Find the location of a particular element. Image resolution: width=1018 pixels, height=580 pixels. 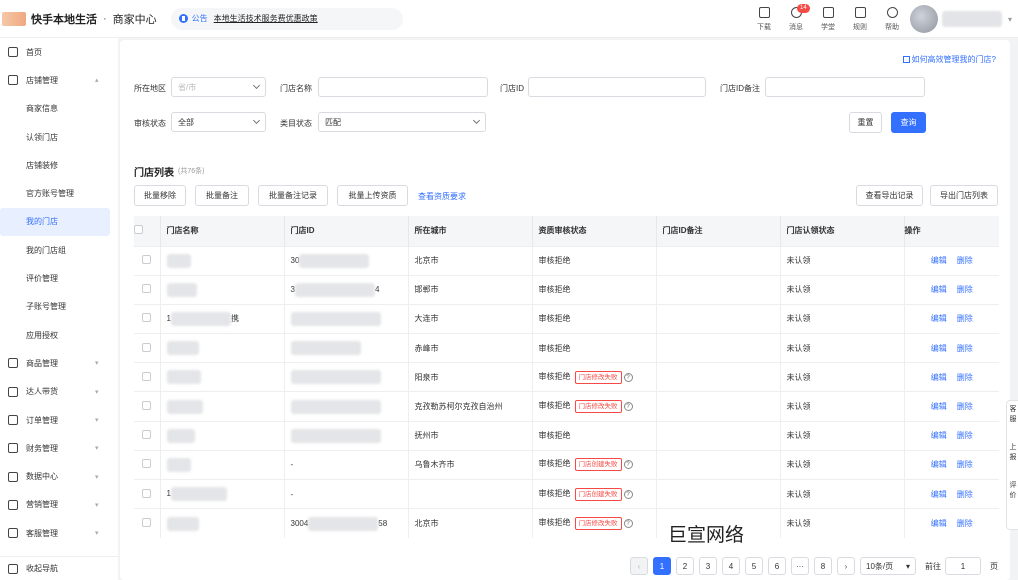

floating-tool-label: 上报 is located at coordinates (1012, 453).